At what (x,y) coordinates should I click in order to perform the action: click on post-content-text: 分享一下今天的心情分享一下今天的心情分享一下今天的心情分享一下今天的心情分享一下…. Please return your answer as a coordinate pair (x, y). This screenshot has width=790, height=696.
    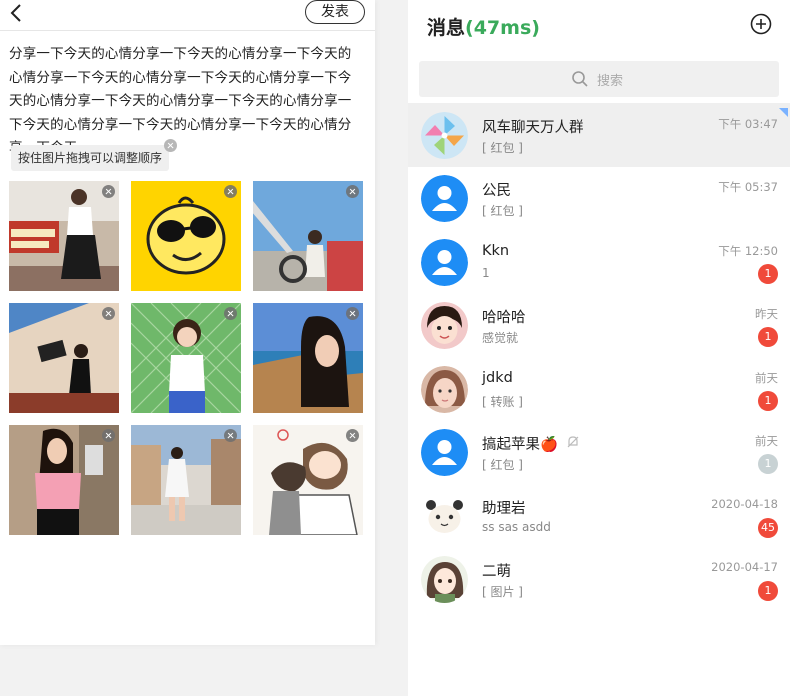
    Looking at the image, I should click on (187, 102).